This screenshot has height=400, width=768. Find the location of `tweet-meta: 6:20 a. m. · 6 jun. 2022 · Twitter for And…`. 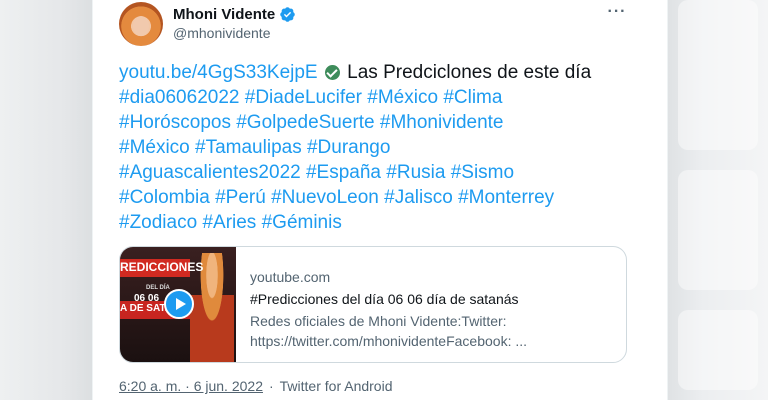

tweet-meta: 6:20 a. m. · 6 jun. 2022 · Twitter for And… is located at coordinates (255, 386).